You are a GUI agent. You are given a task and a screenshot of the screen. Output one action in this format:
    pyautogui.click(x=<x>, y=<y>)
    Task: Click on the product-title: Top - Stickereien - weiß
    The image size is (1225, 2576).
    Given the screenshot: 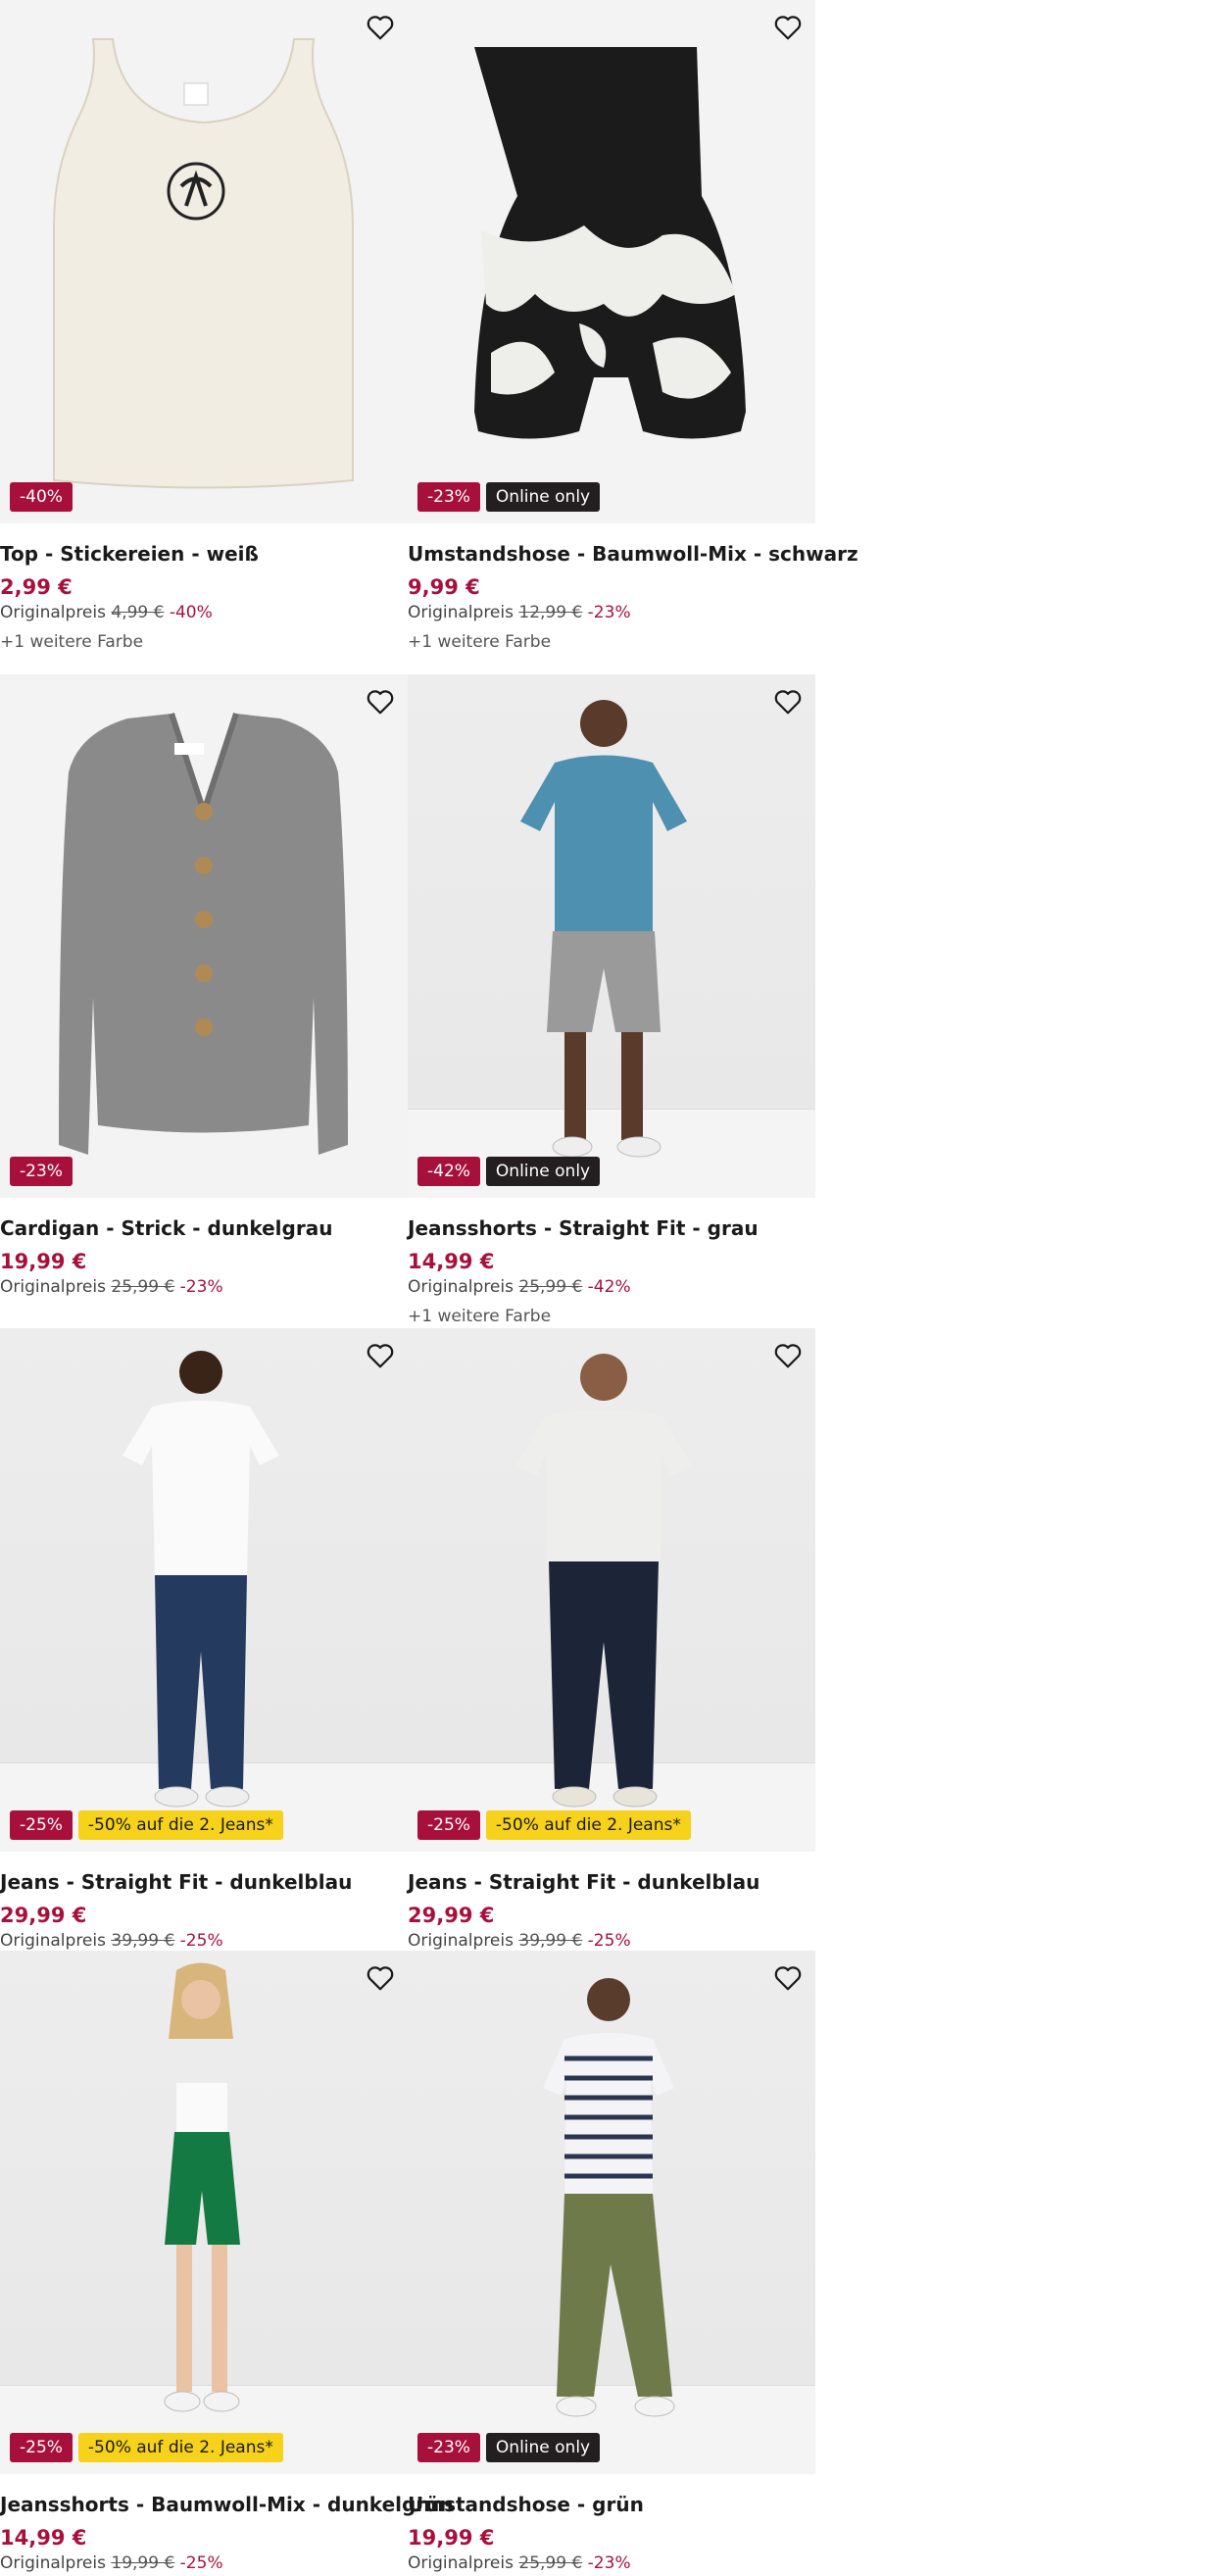 What is the action you would take?
    pyautogui.click(x=204, y=554)
    